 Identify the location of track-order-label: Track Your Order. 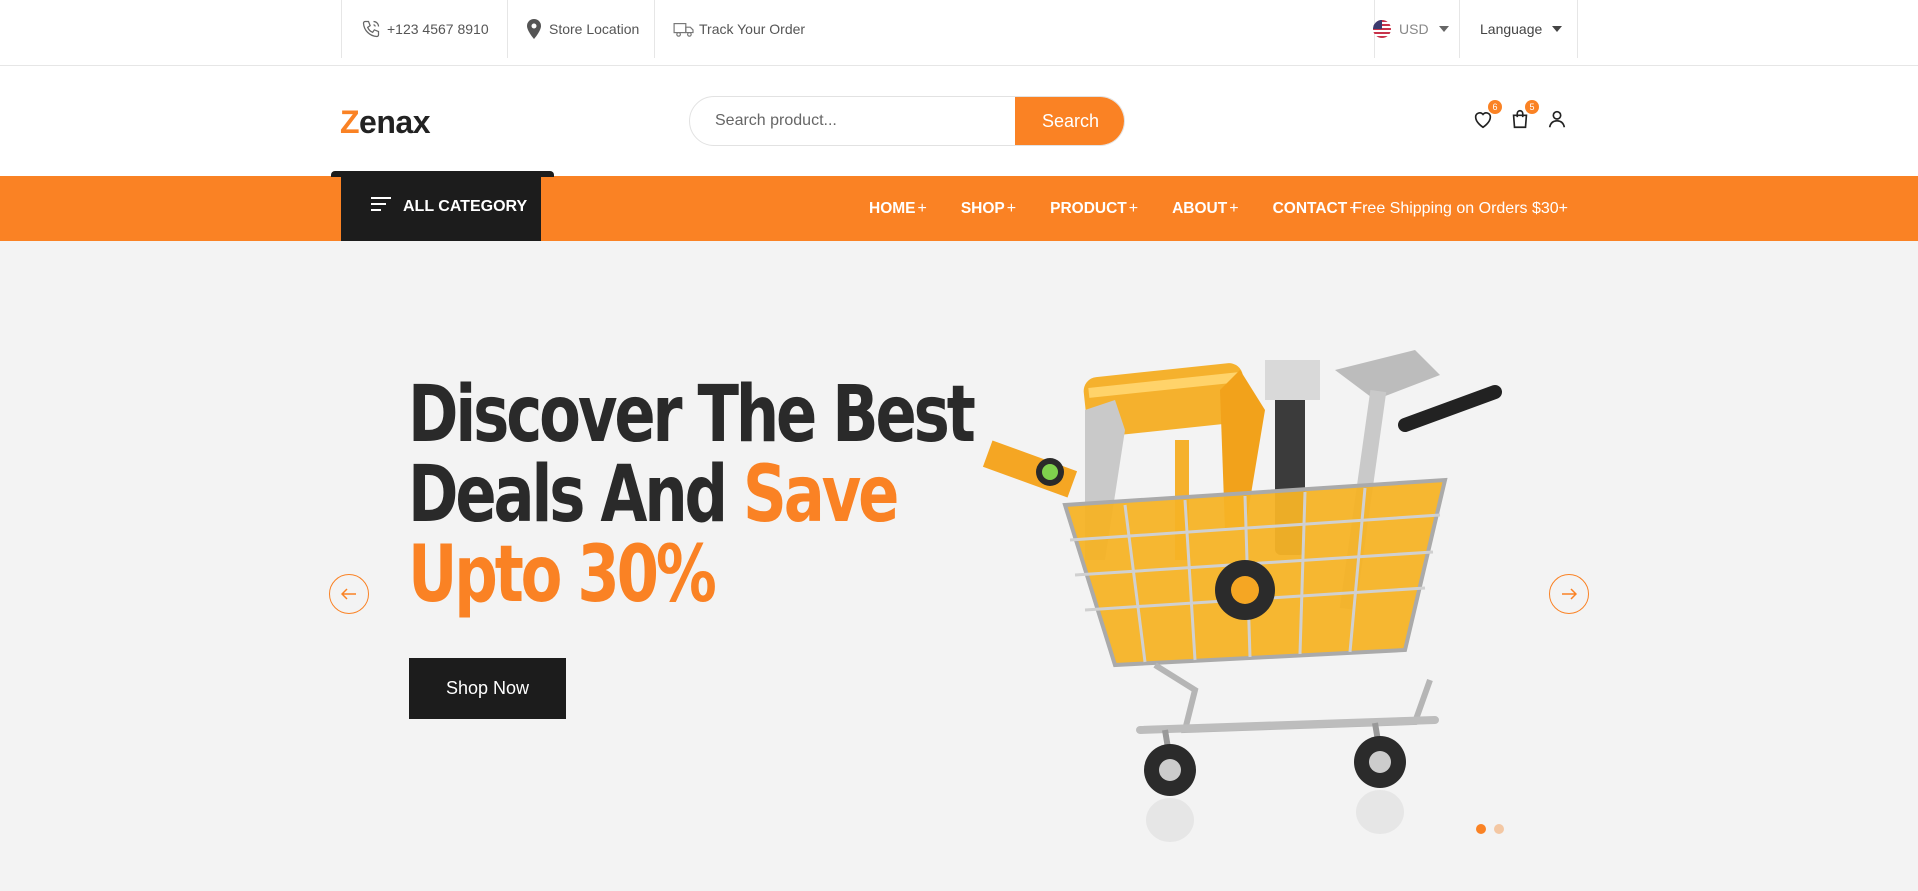
(752, 29).